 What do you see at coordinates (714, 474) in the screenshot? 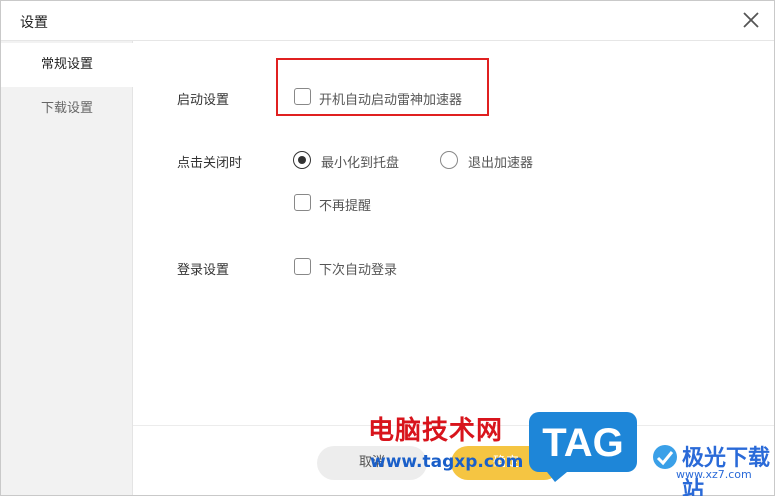
I see `watermark-right-url: www.xz7.com` at bounding box center [714, 474].